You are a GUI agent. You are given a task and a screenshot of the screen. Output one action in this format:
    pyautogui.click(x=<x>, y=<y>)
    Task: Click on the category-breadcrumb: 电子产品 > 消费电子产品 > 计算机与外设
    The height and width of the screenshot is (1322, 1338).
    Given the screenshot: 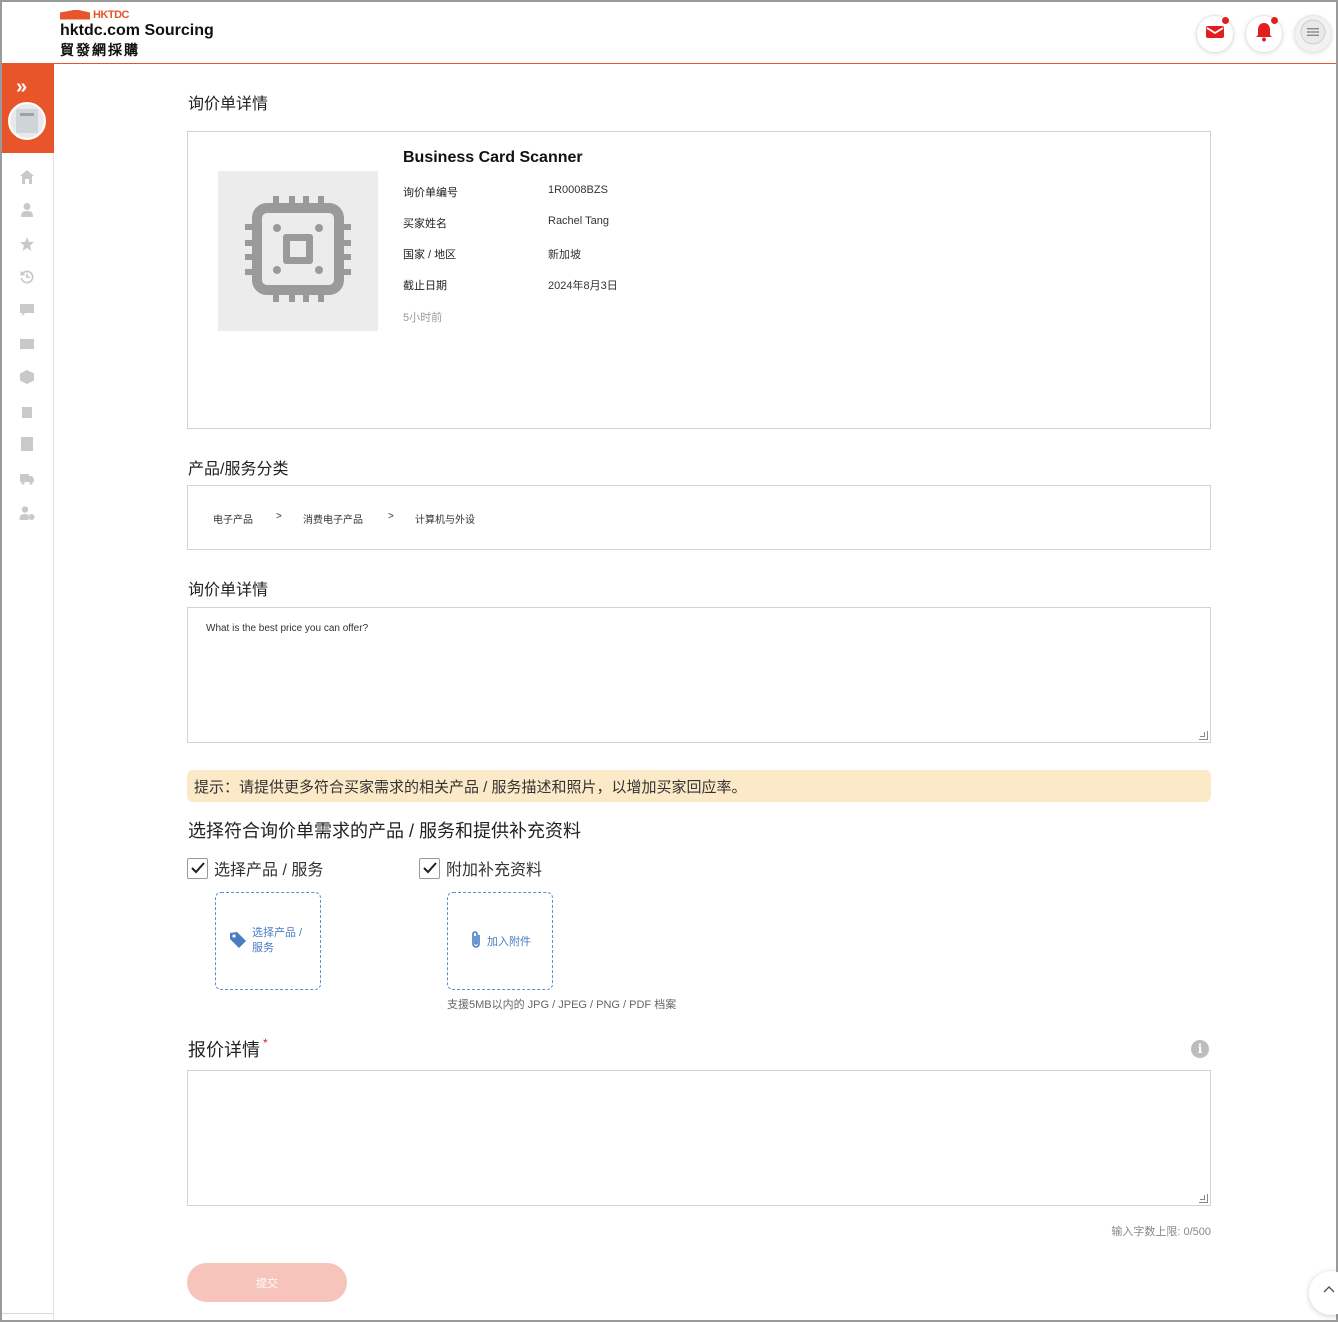 What is the action you would take?
    pyautogui.click(x=699, y=517)
    